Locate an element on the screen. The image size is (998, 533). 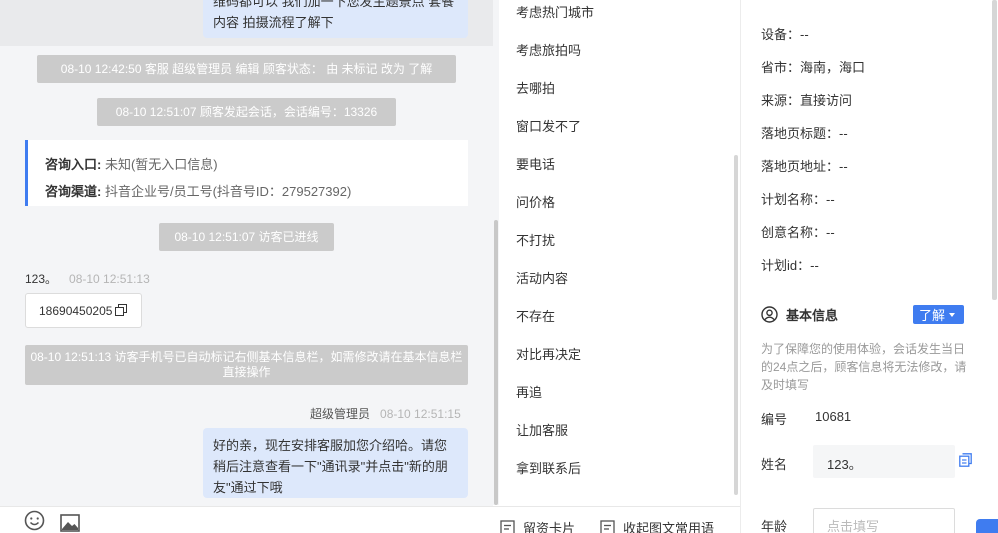
info-row-landing-title: 落地页标题：-- is located at coordinates (804, 132).